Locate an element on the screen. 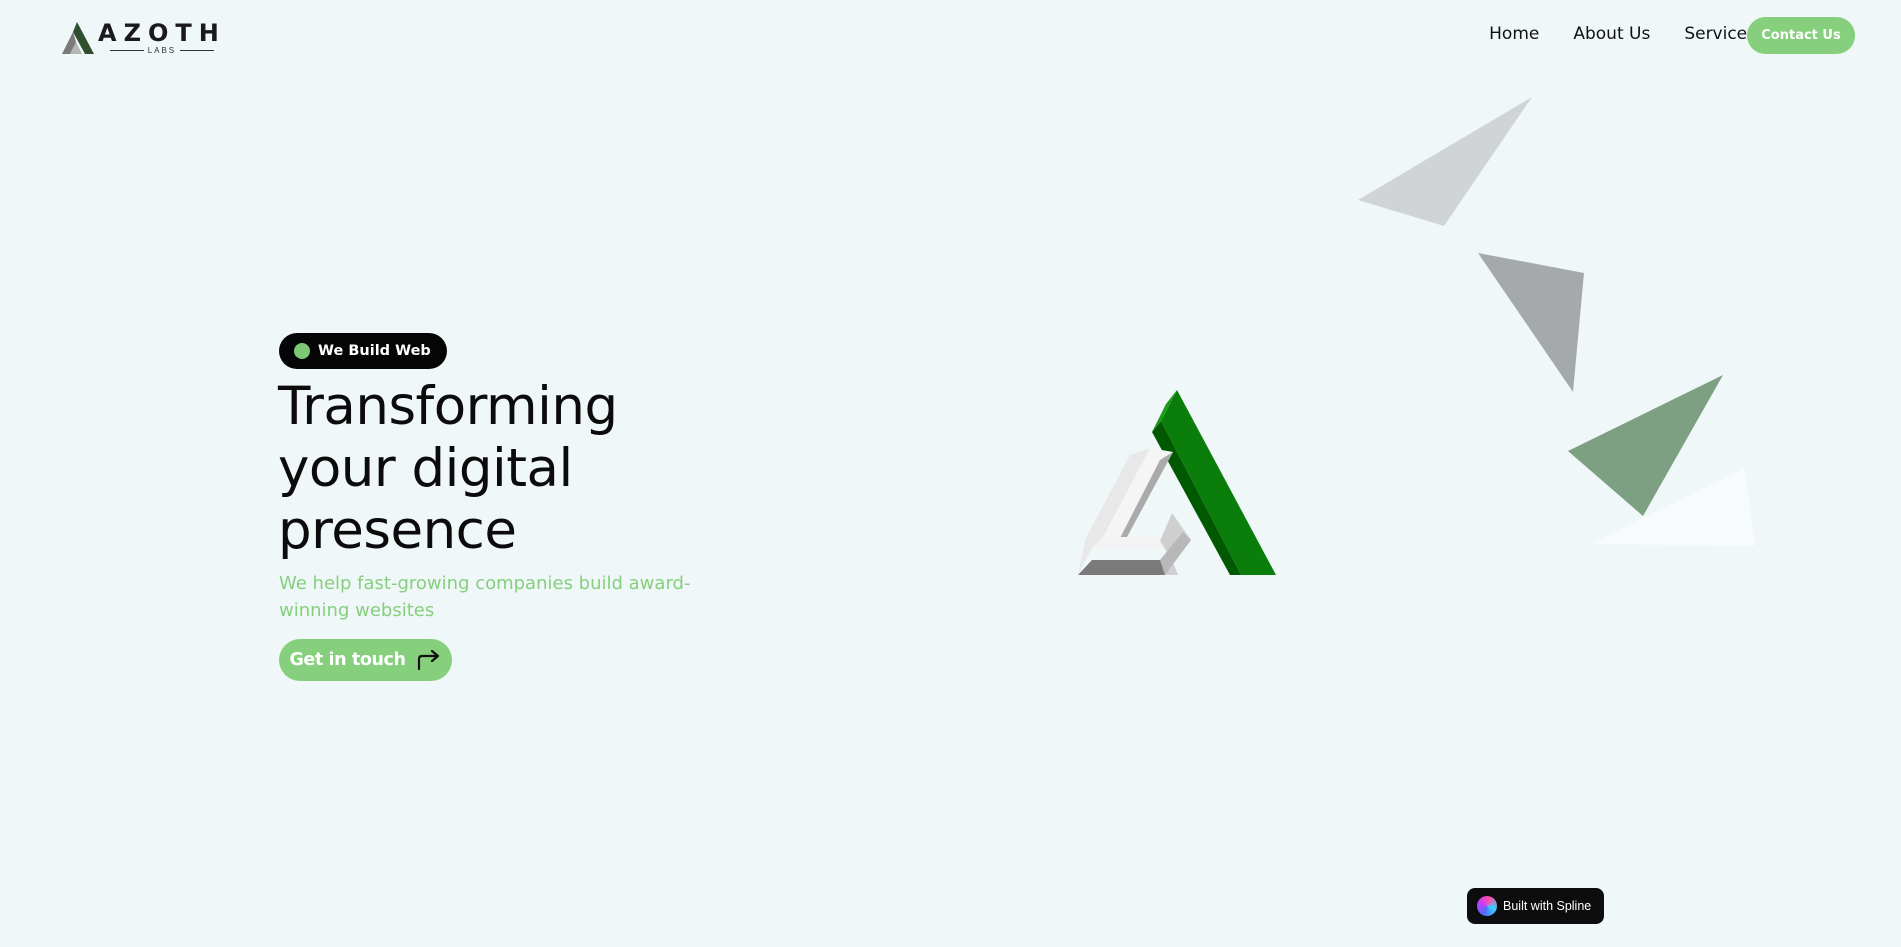  get-in-touch-button: Get in touch is located at coordinates (365, 660).